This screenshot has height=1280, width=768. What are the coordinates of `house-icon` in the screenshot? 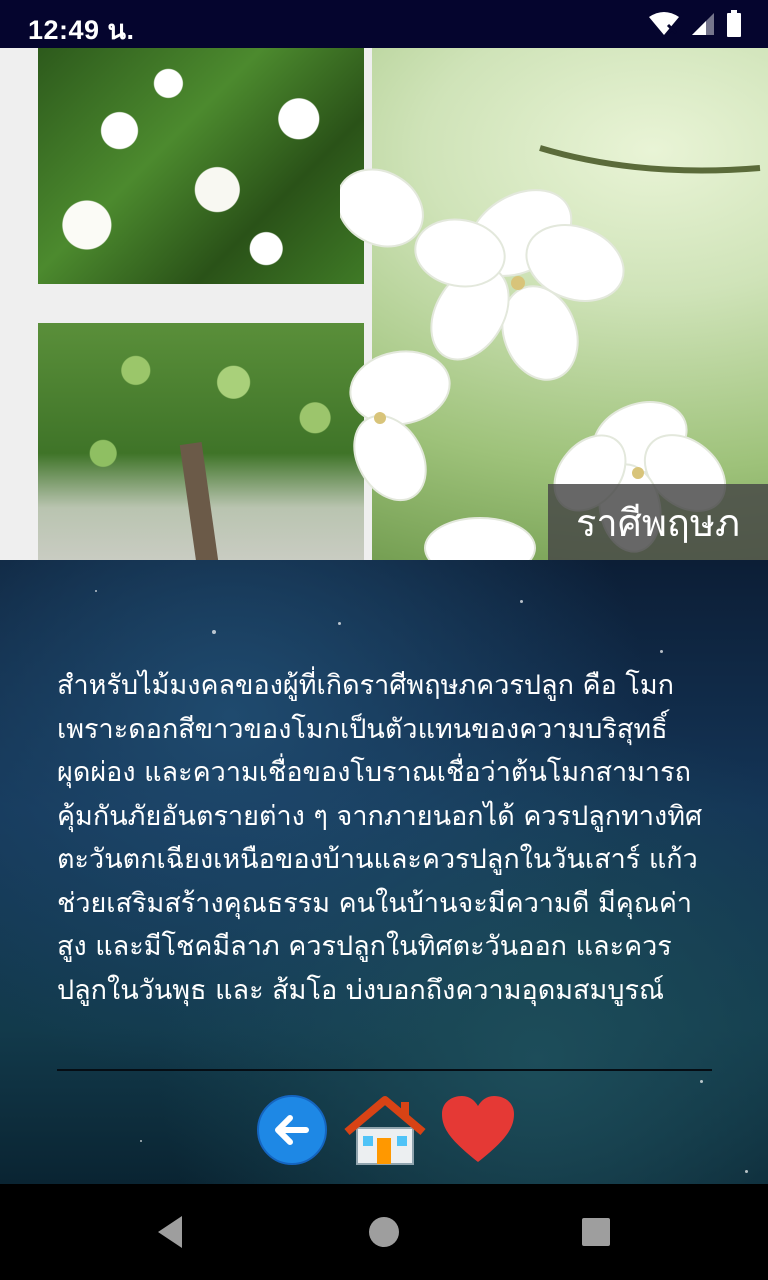 It's located at (385, 1130).